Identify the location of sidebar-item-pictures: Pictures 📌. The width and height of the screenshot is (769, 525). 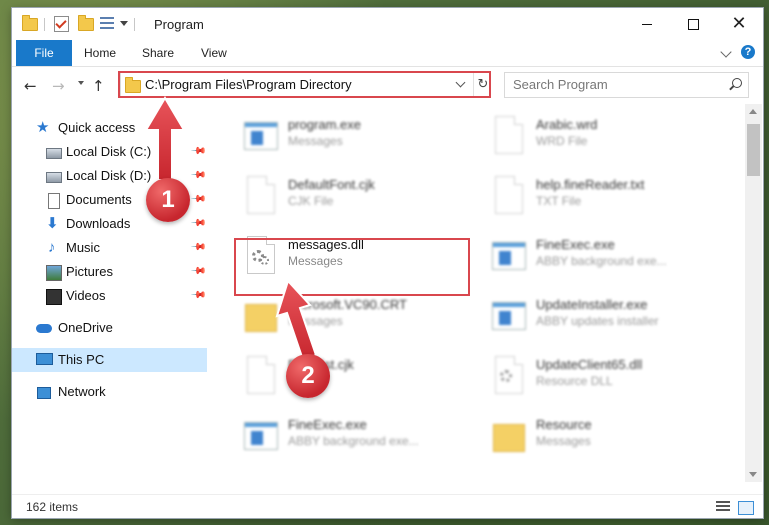
(109, 272).